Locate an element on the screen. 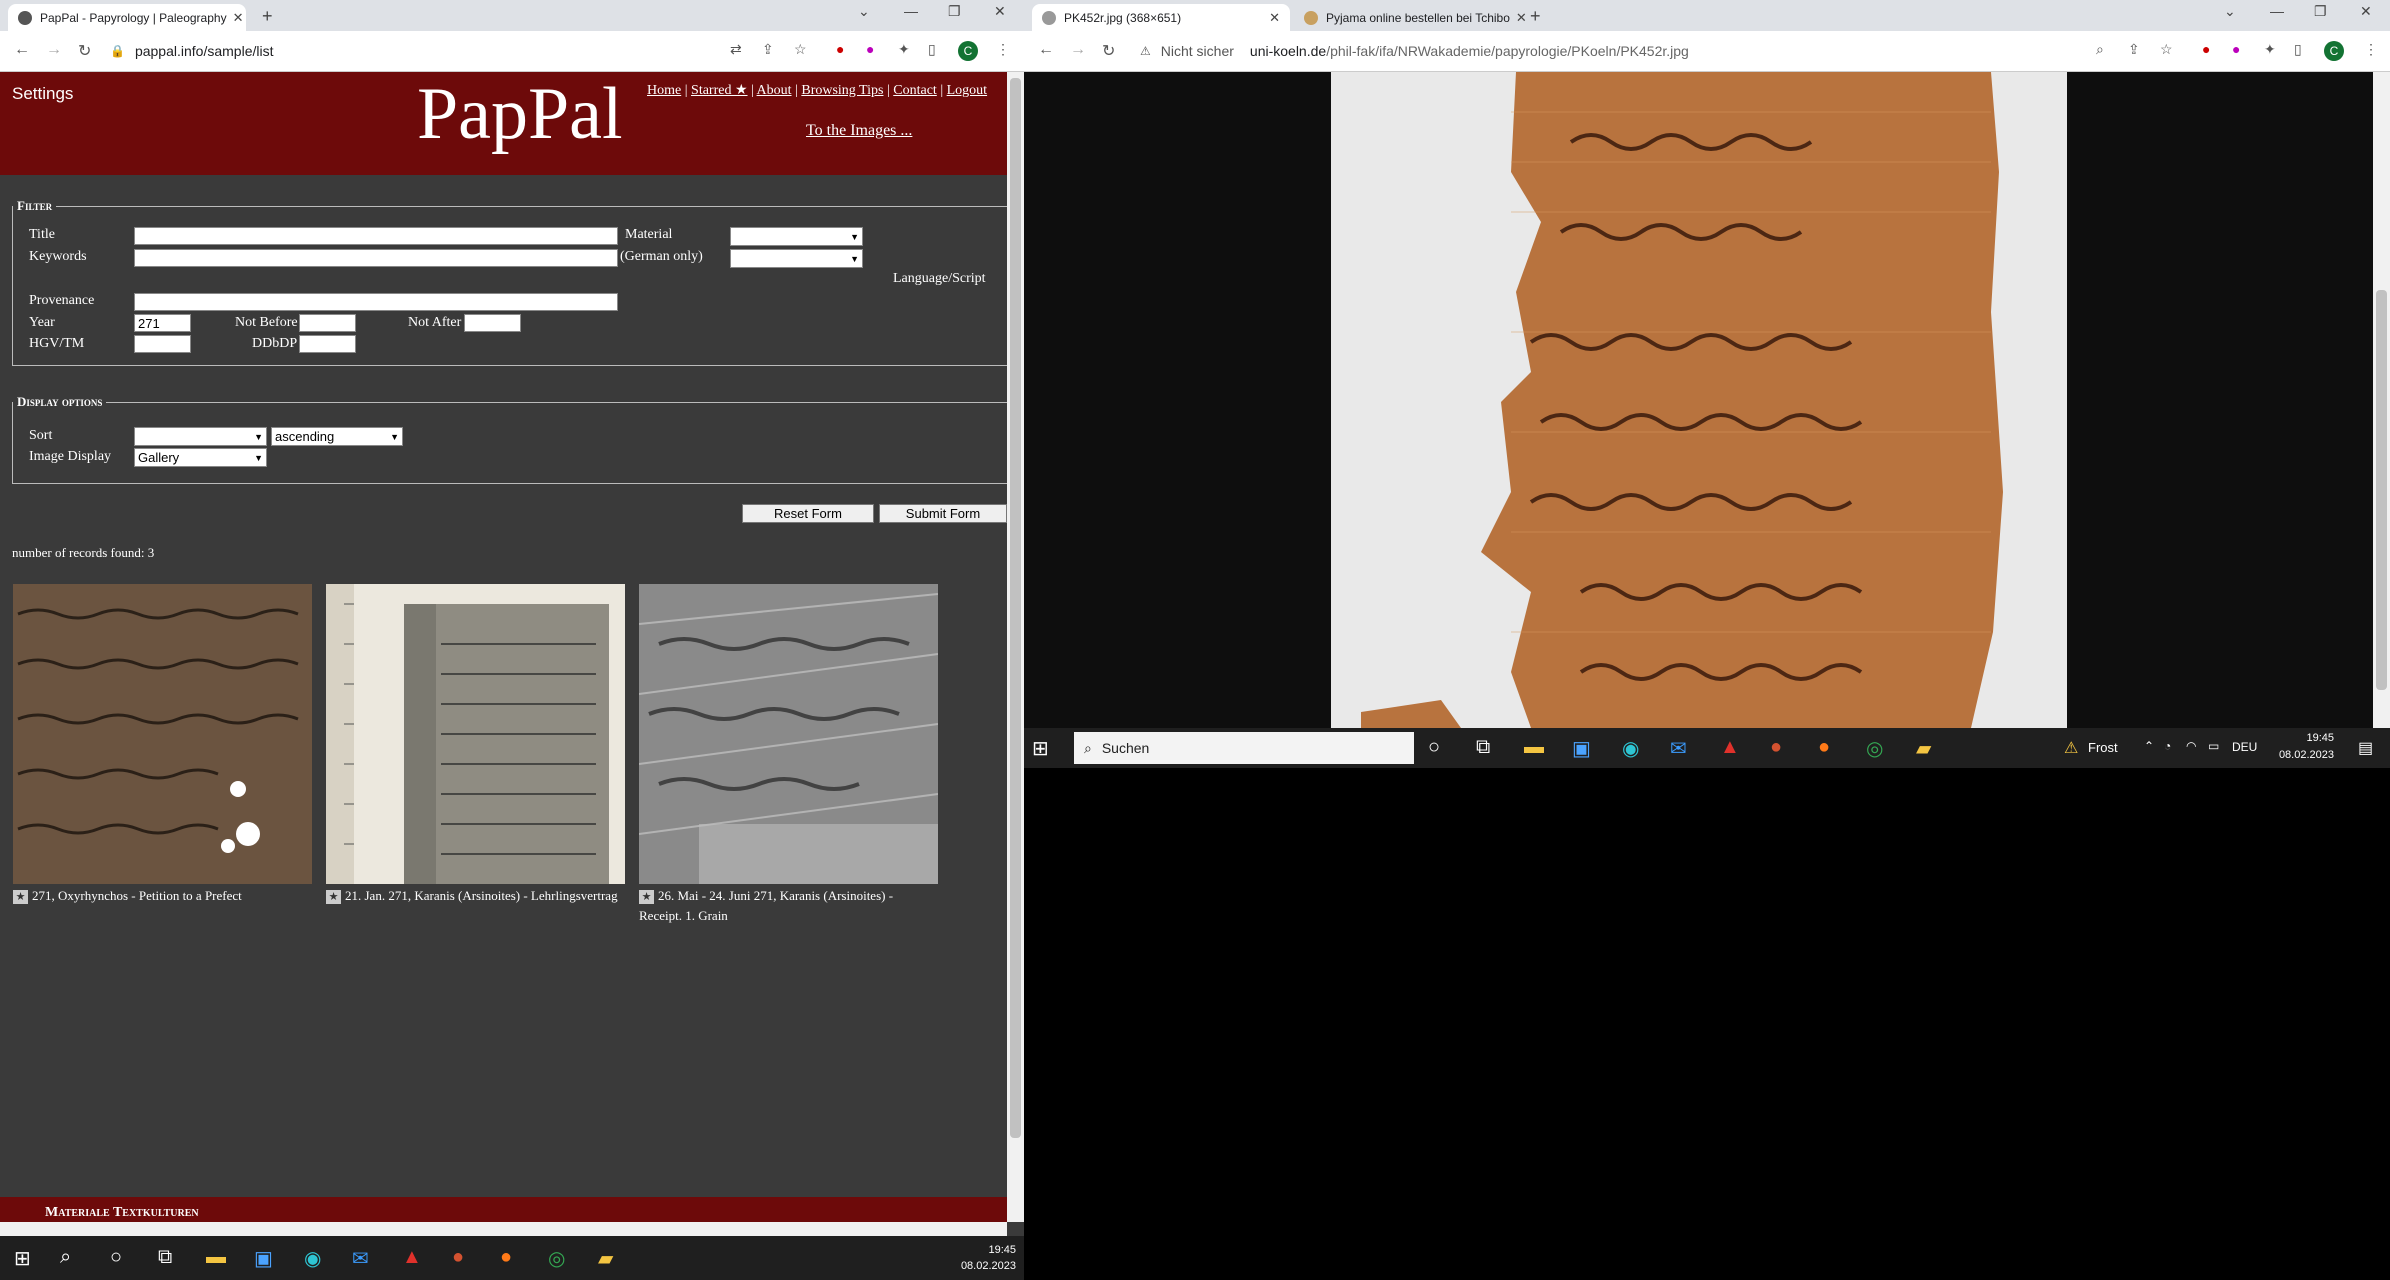 Image resolution: width=2390 pixels, height=1280 pixels. nav-contact: Contact is located at coordinates (915, 90).